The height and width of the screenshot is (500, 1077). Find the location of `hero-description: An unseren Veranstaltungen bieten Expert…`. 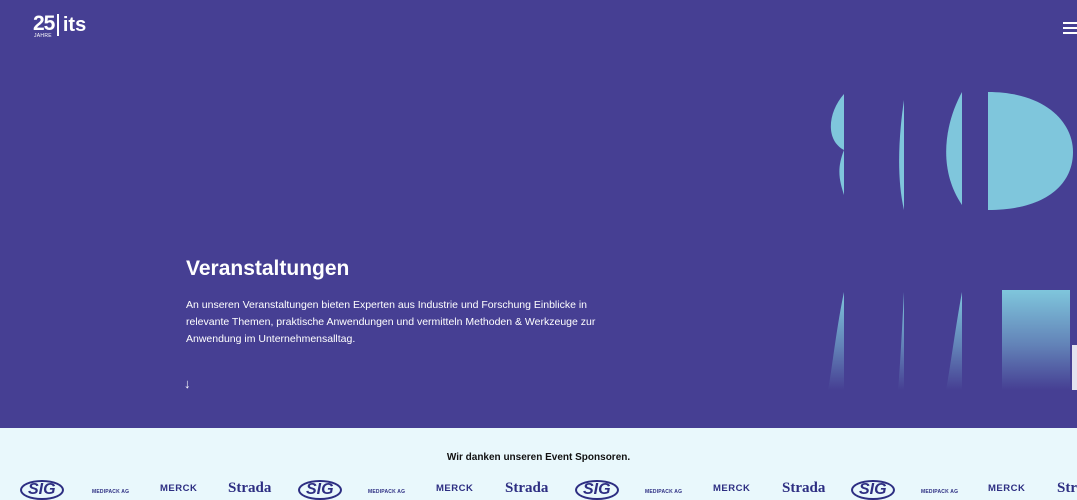

hero-description: An unseren Veranstaltungen bieten Expert… is located at coordinates (391, 322).